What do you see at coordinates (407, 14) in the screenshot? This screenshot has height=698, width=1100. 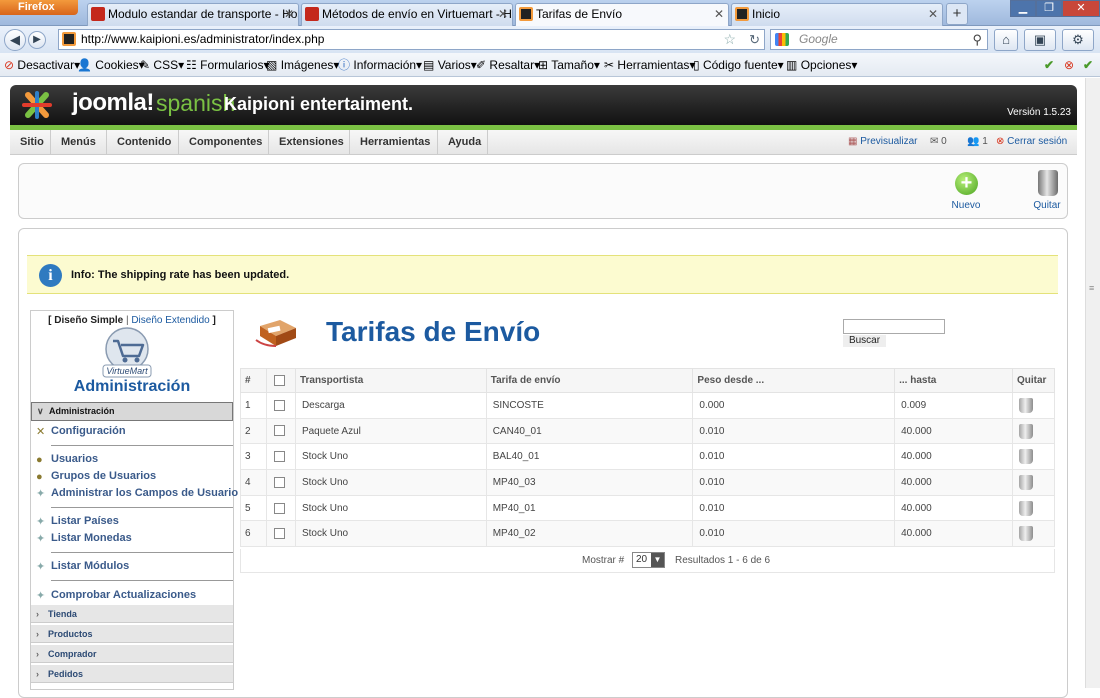 I see `tab-metodos-envio: Métodos de envío en Virtuemart - Ho... ✕` at bounding box center [407, 14].